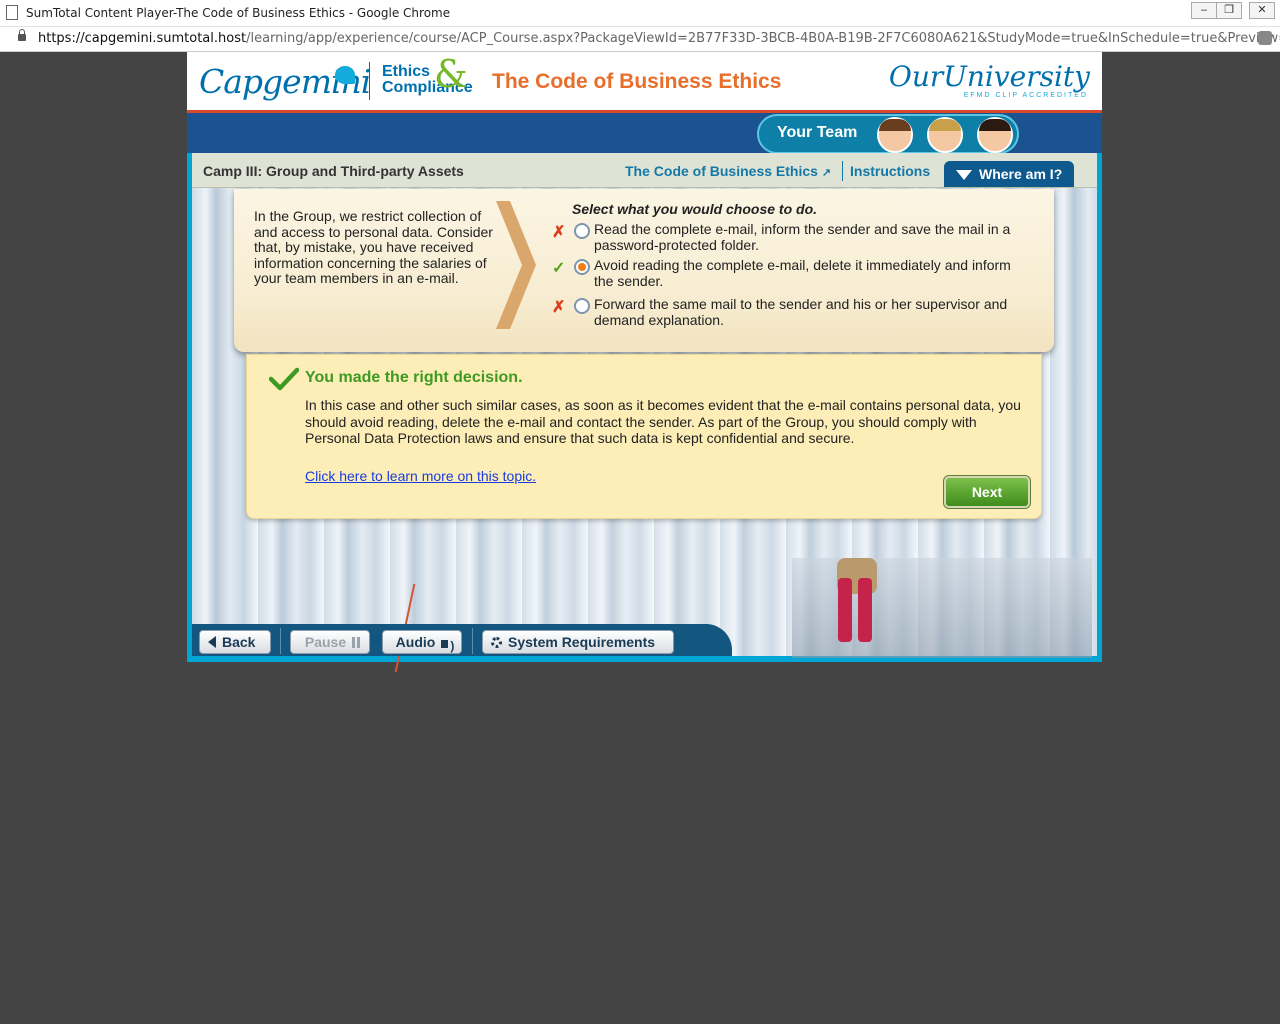 The width and height of the screenshot is (1280, 1024). Describe the element at coordinates (415, 642) in the screenshot. I see `audio-label: Audio` at that location.